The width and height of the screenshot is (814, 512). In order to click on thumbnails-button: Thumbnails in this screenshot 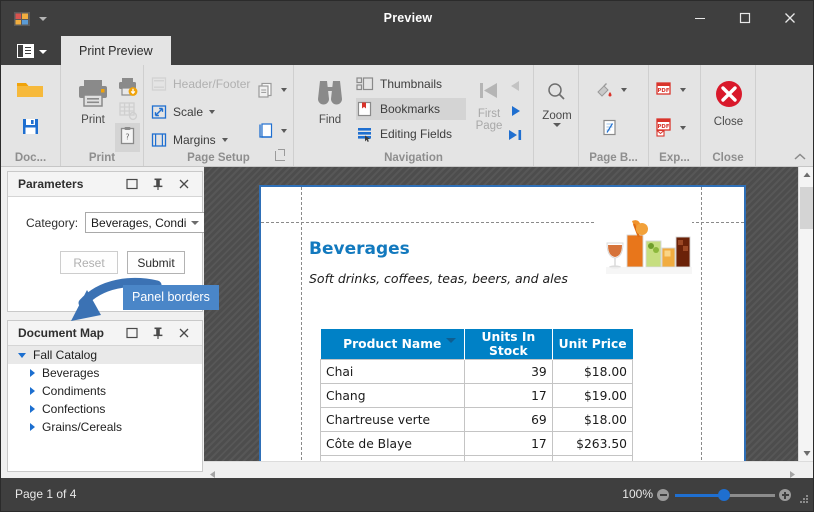, I will do `click(411, 84)`.